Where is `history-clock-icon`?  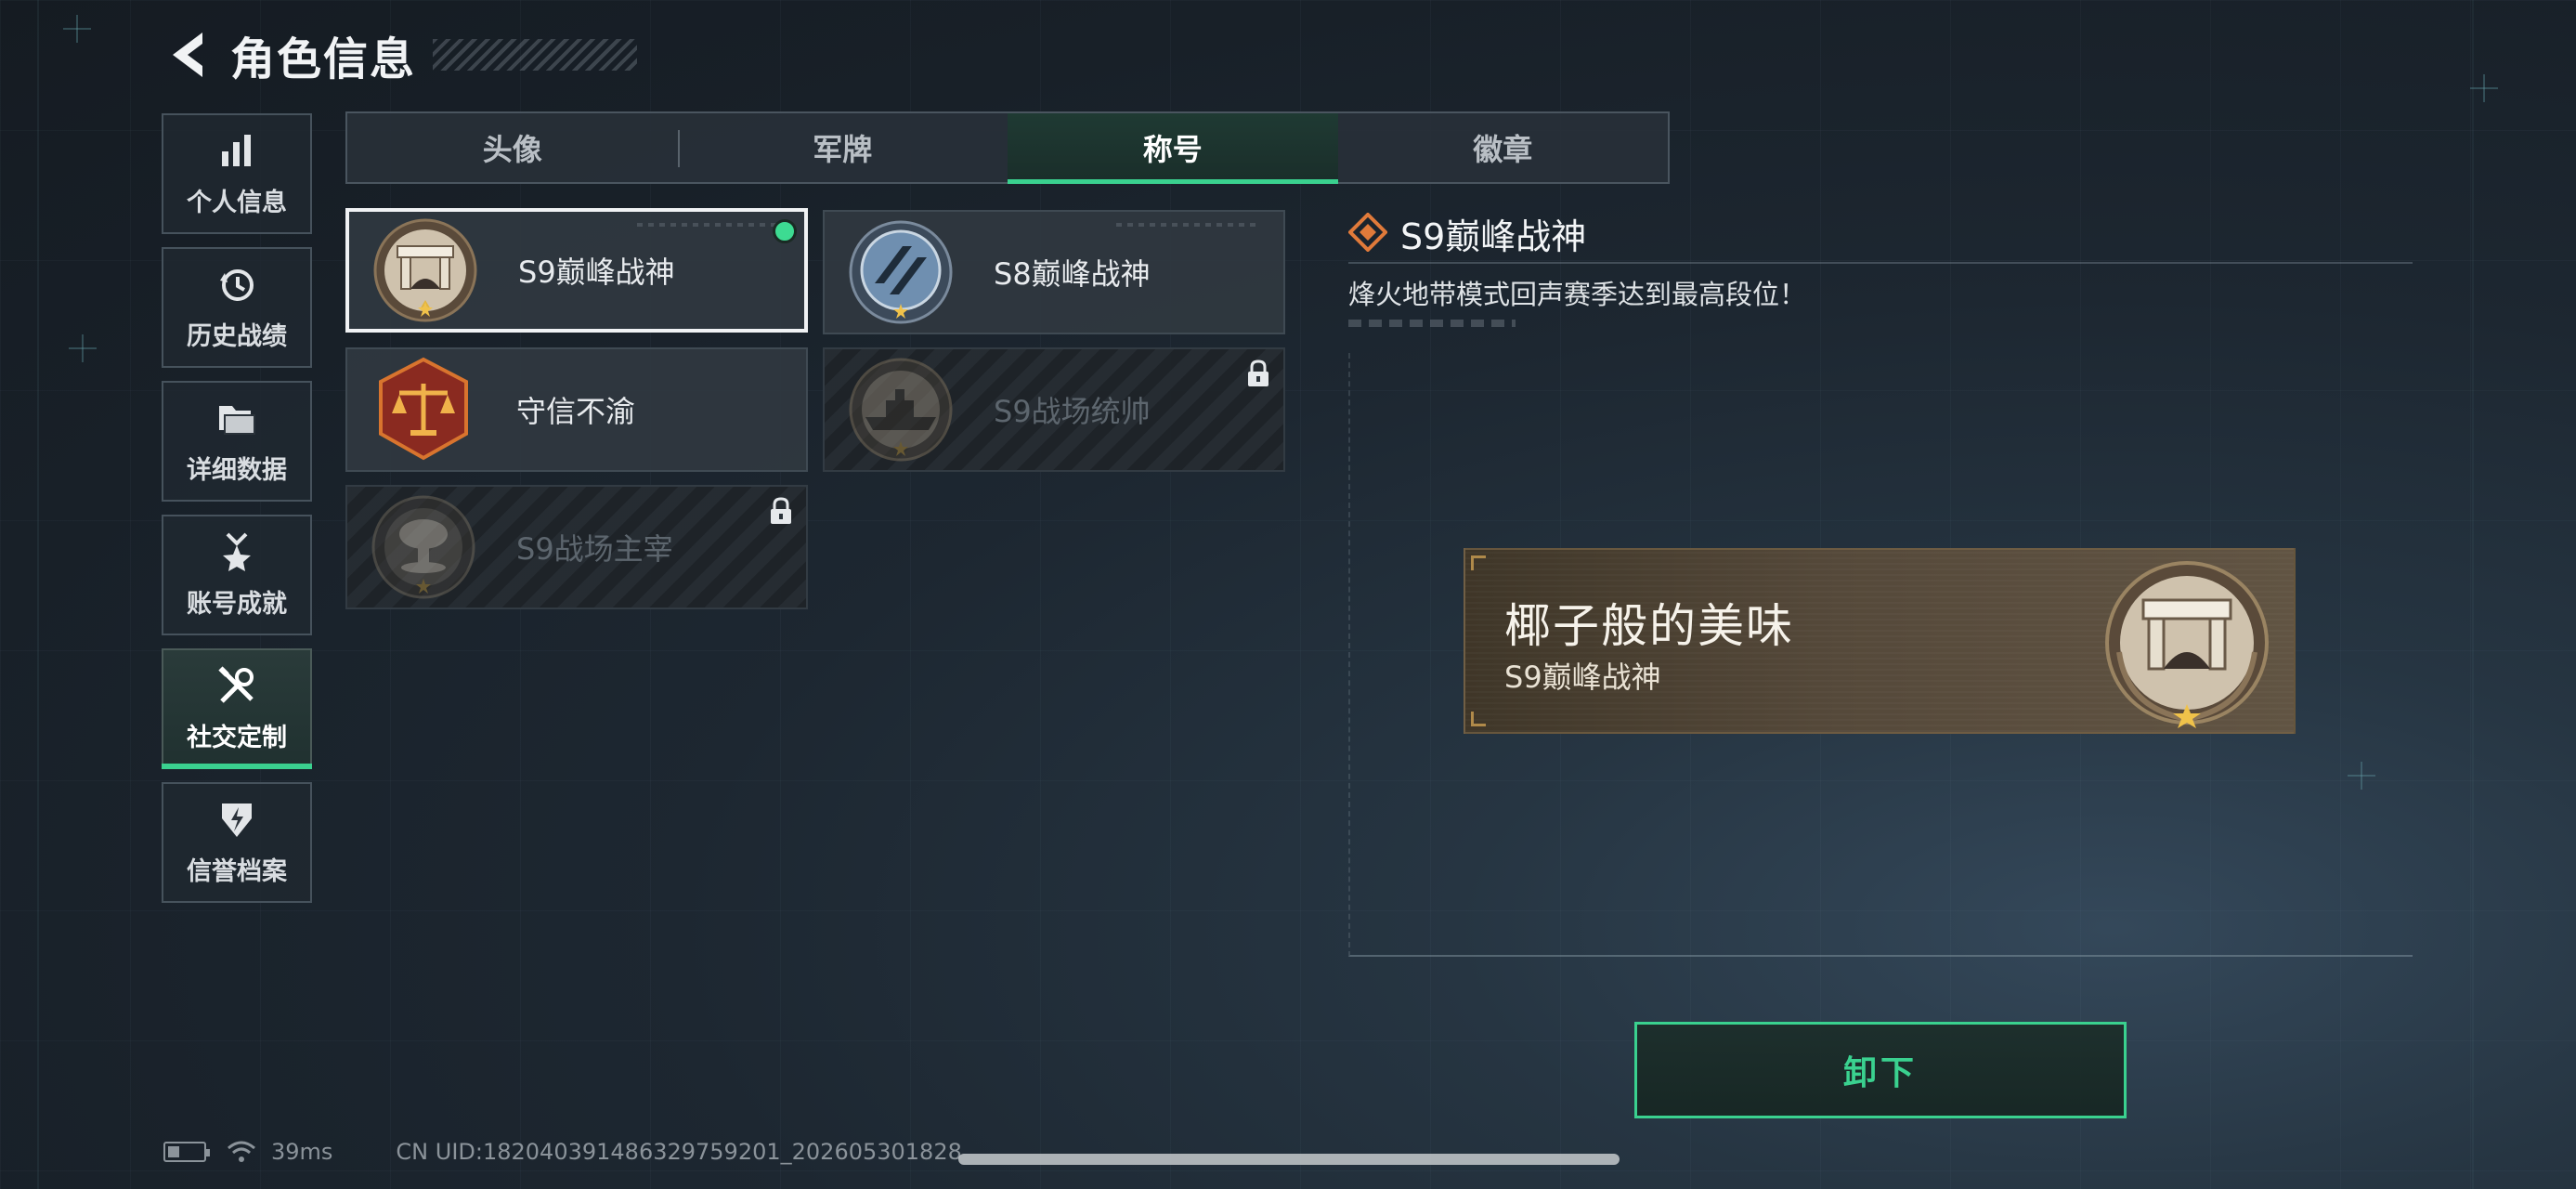
history-clock-icon is located at coordinates (237, 286).